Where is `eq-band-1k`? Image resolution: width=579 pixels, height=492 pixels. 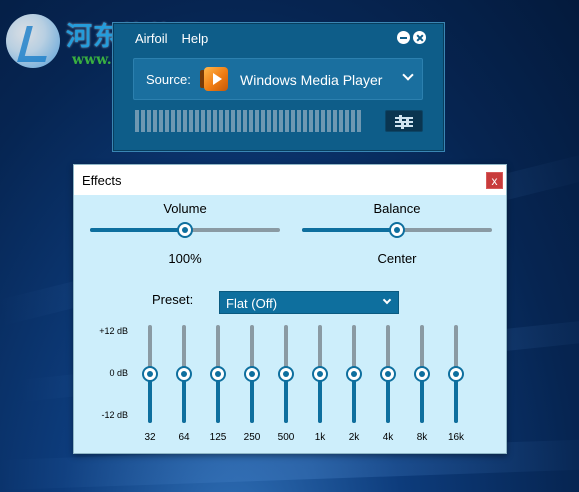 eq-band-1k is located at coordinates (320, 374).